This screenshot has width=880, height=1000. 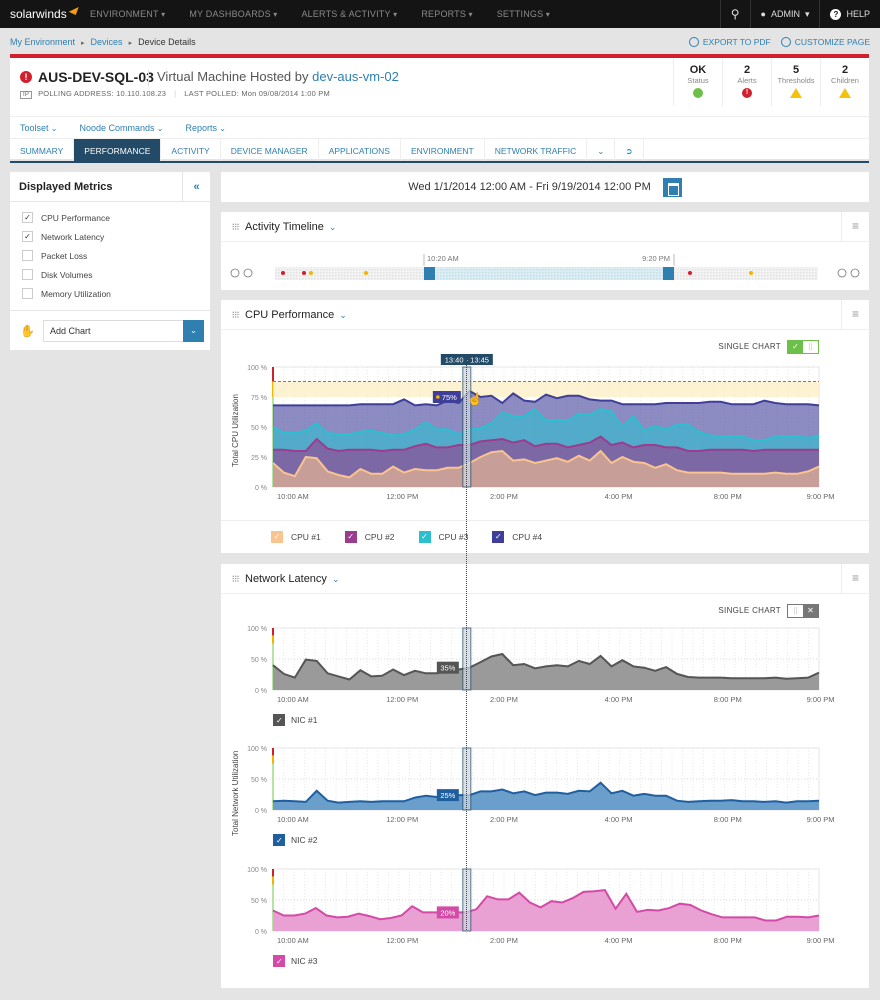 I want to click on timeline-right-handle, so click(x=668, y=273).